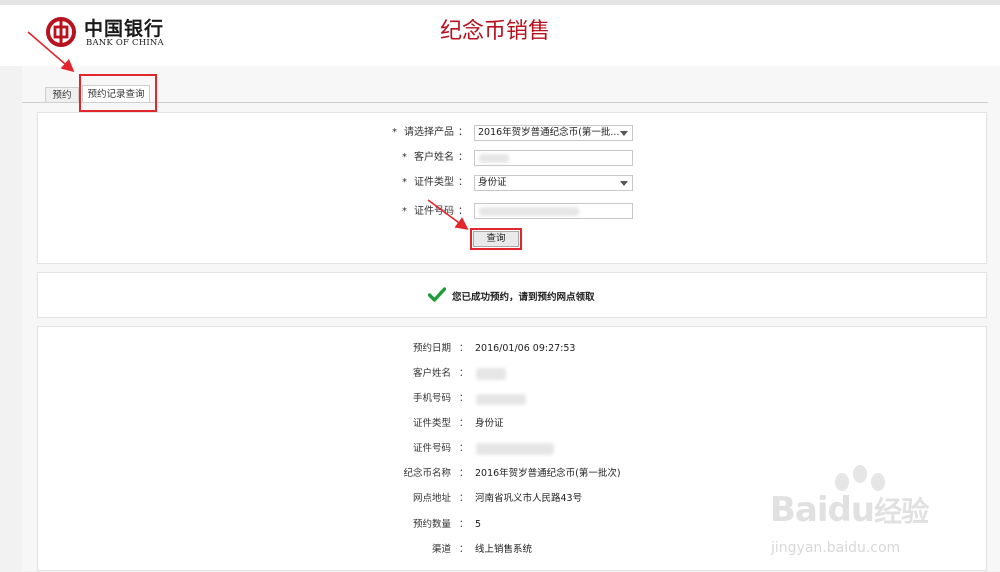 The width and height of the screenshot is (1000, 572). I want to click on detail-row: 证件号码 ：, so click(500, 449).